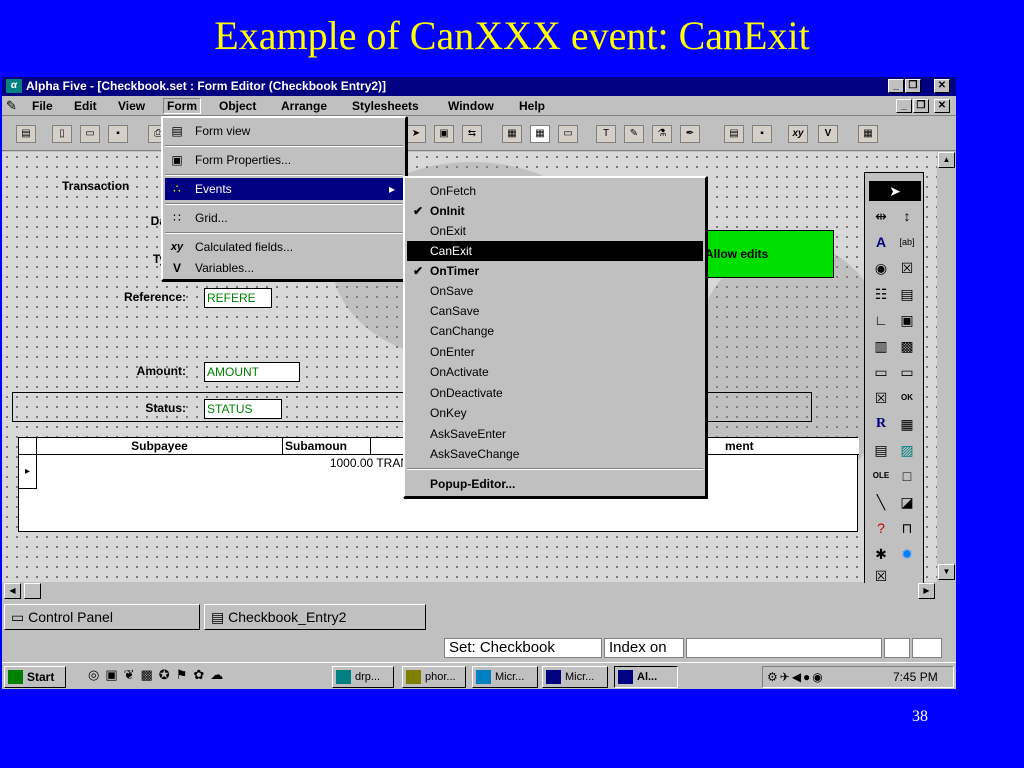 This screenshot has height=768, width=1024. Describe the element at coordinates (284, 189) in the screenshot. I see `form-menu-item-events: ∴ Events ▸` at that location.